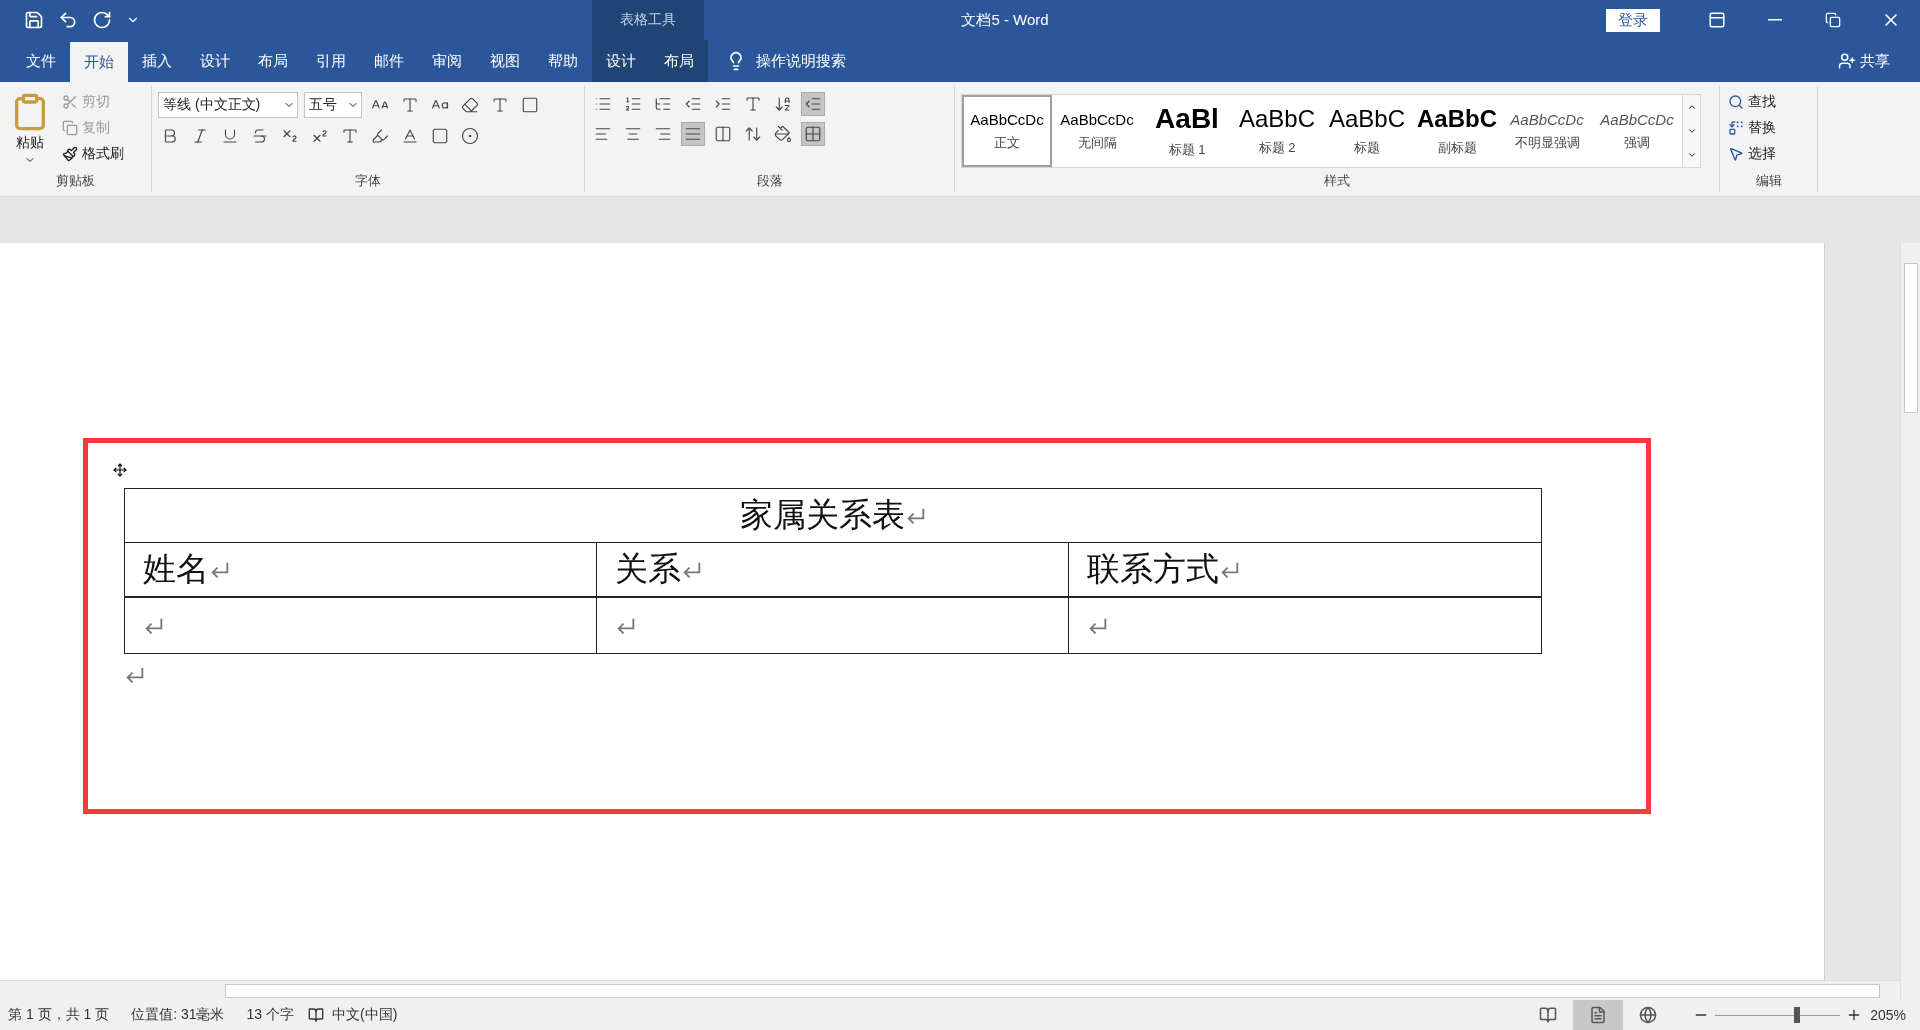  What do you see at coordinates (1833, 20) in the screenshot?
I see `restore-icon` at bounding box center [1833, 20].